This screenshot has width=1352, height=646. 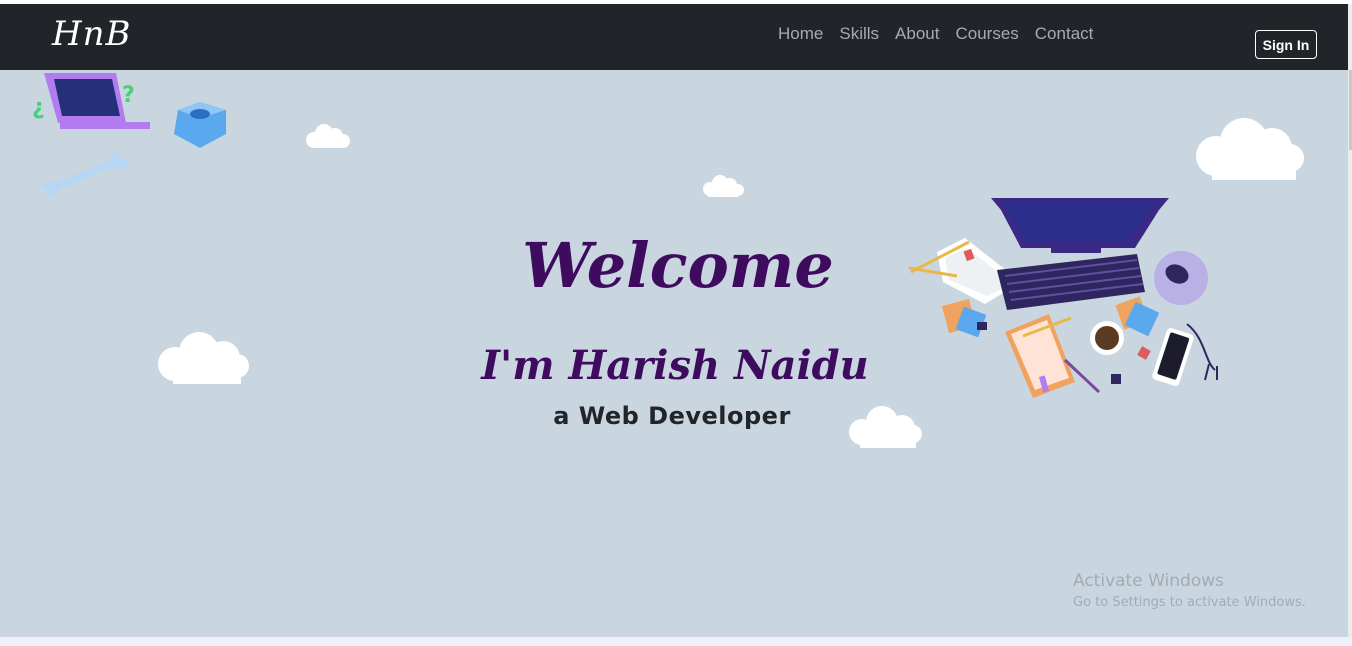 What do you see at coordinates (676, 641) in the screenshot?
I see `bottom-strip` at bounding box center [676, 641].